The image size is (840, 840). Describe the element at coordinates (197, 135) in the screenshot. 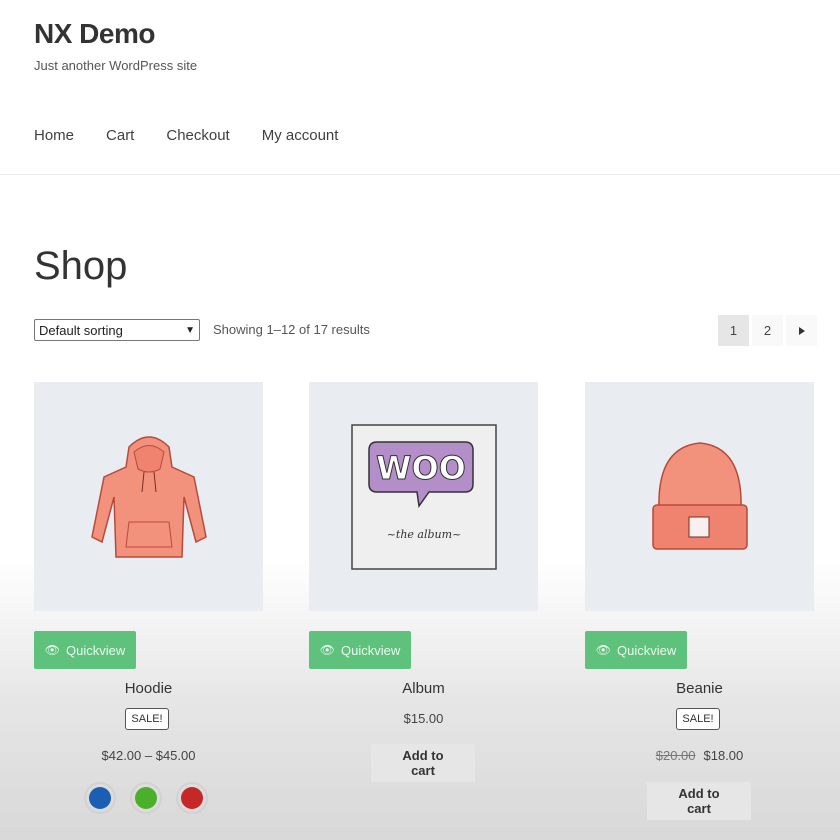

I see `nav-checkout: Checkout` at that location.